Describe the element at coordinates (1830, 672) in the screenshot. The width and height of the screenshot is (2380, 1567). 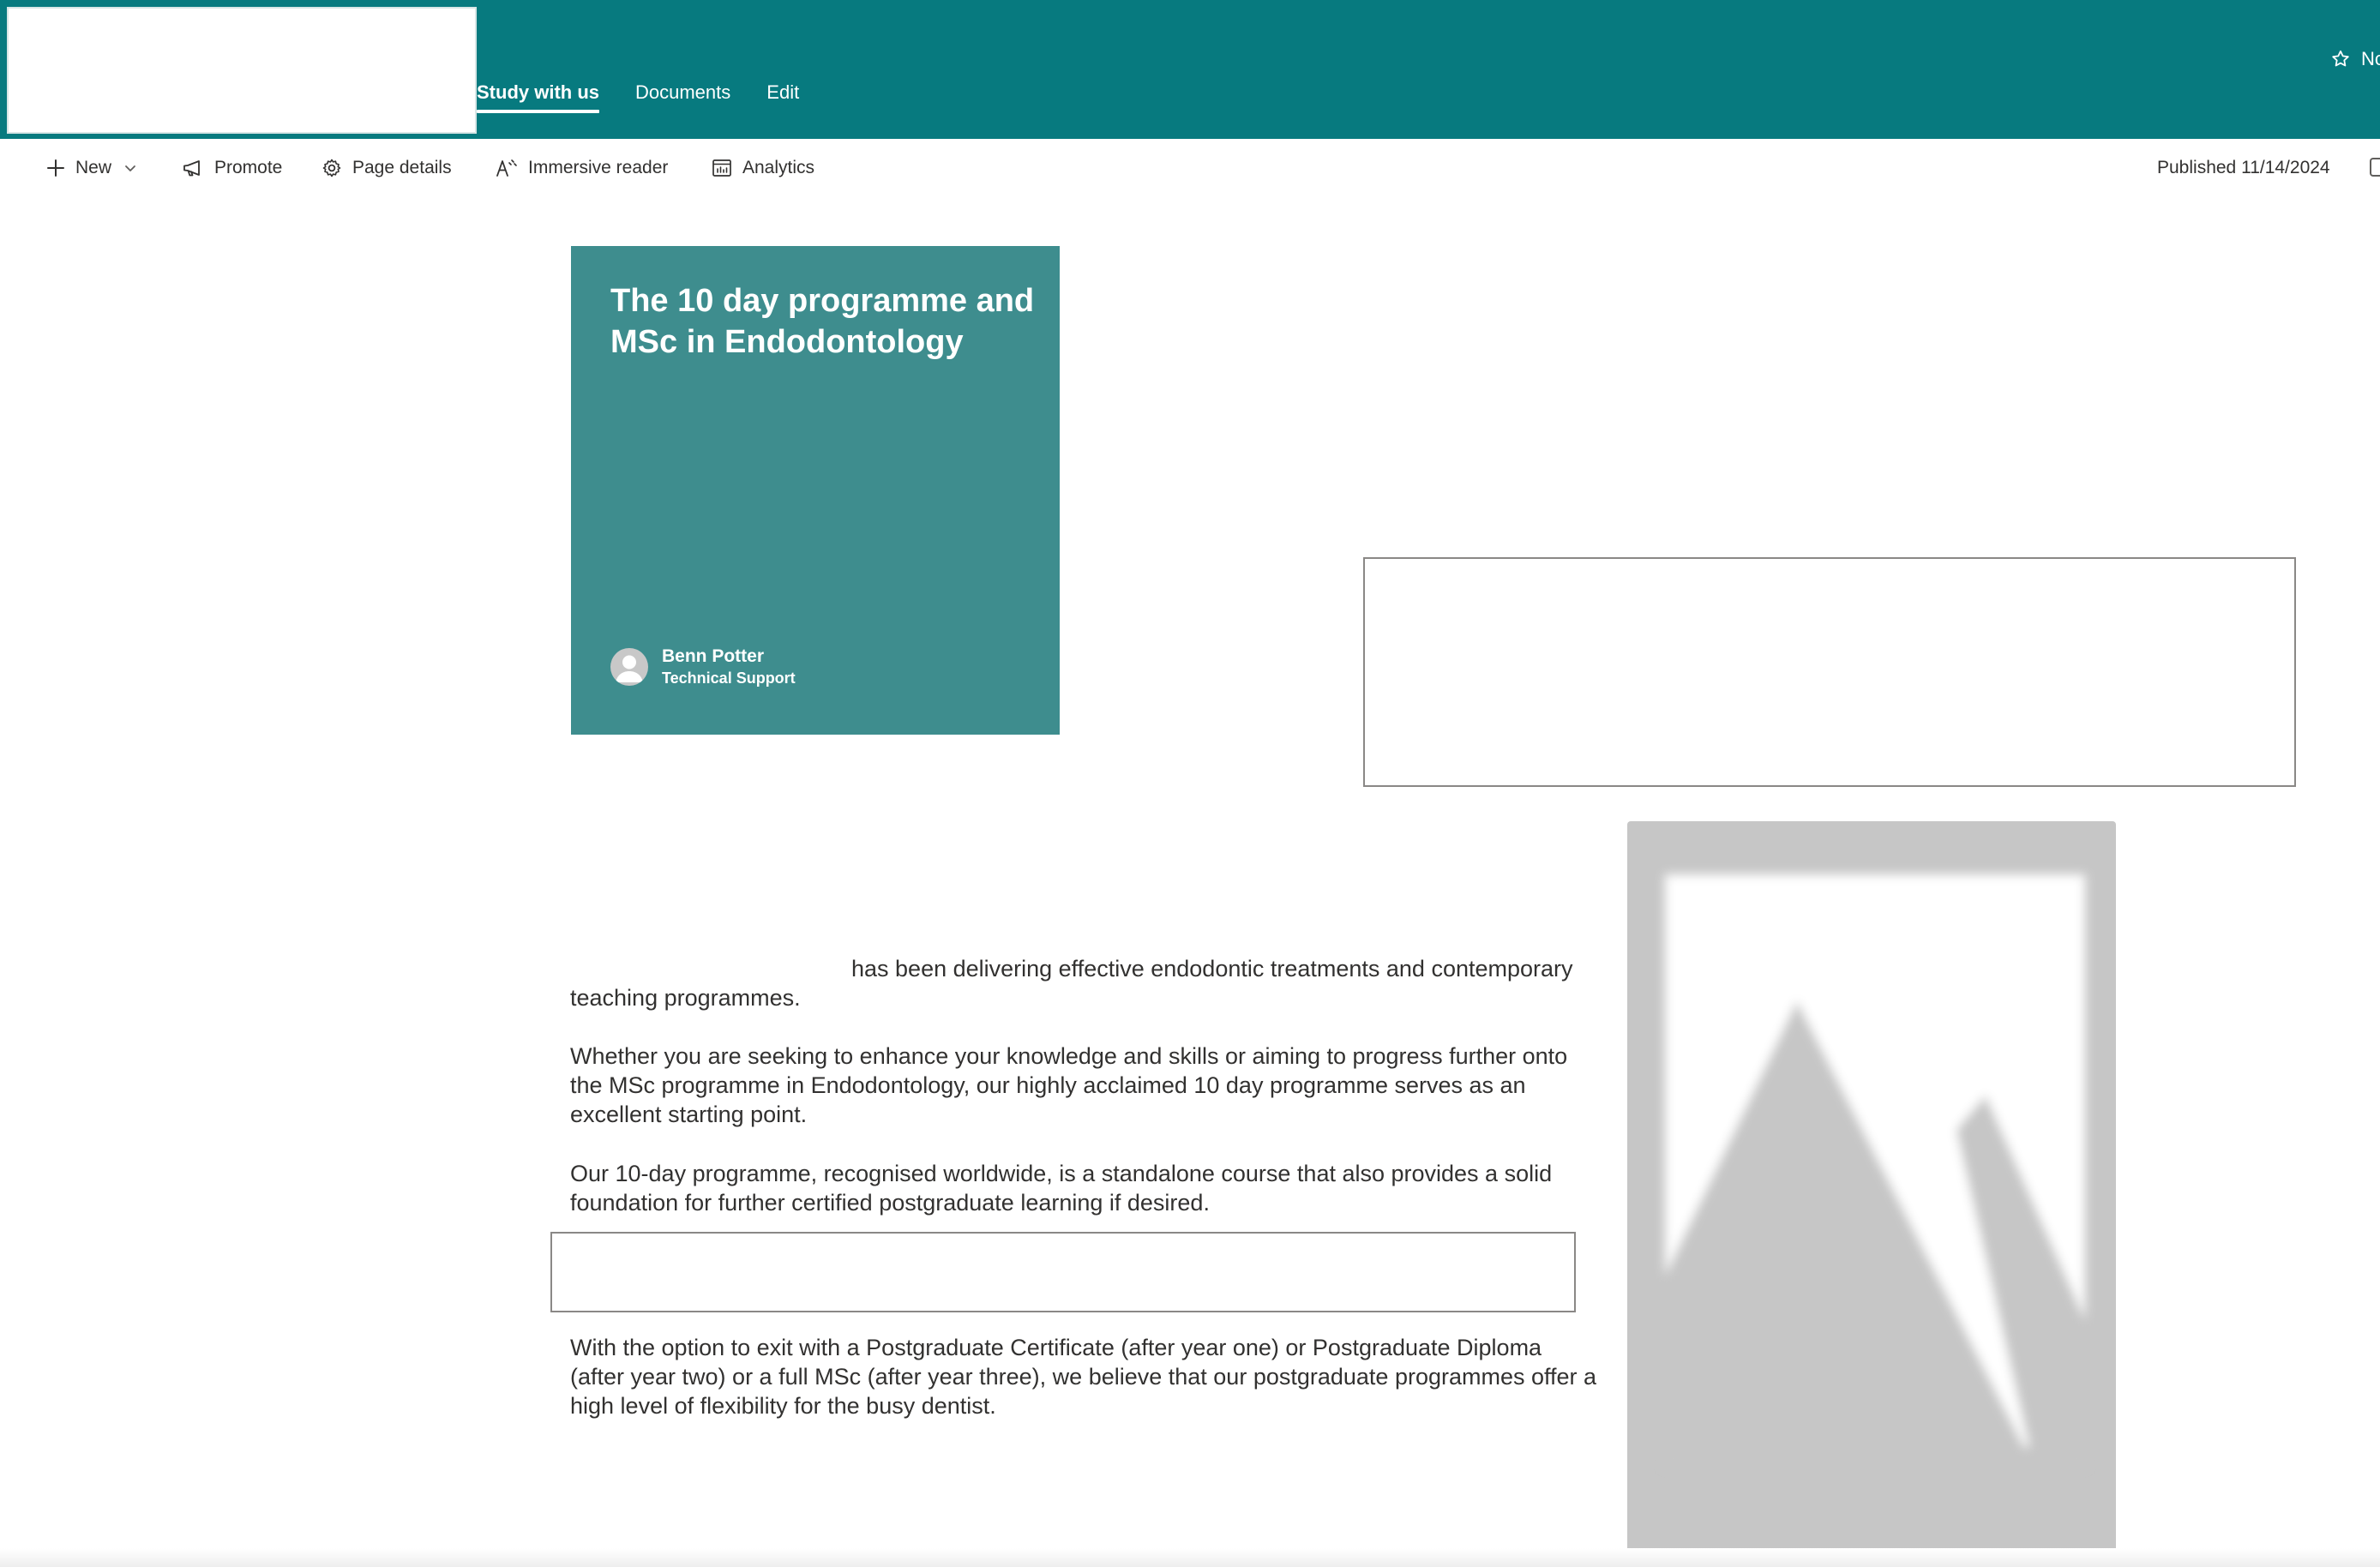
I see `empty-webpart-right` at that location.